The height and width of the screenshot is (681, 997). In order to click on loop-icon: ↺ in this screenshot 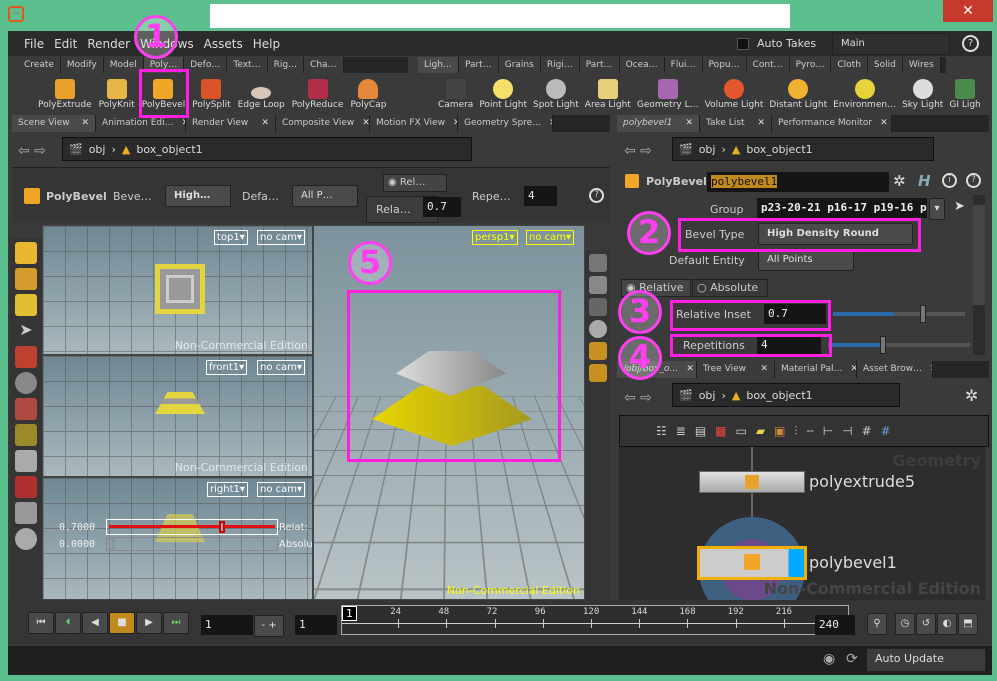, I will do `click(926, 624)`.